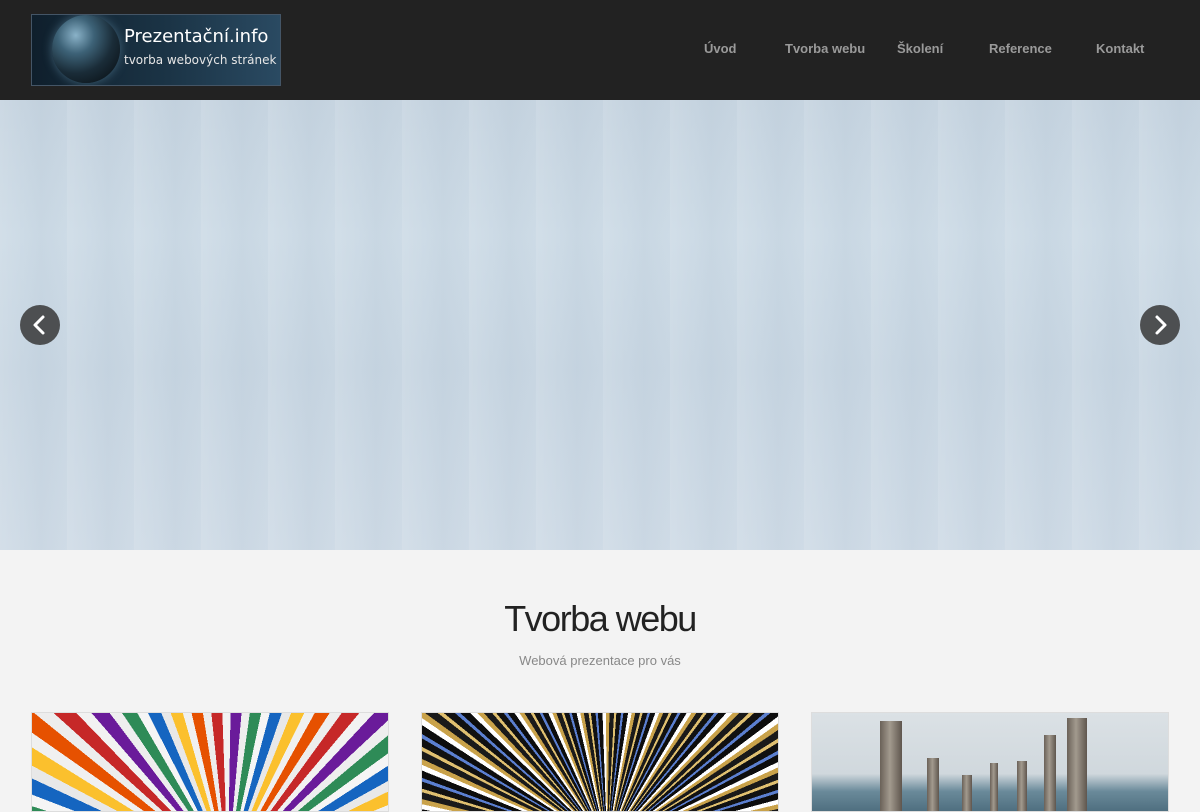 The height and width of the screenshot is (812, 1200). What do you see at coordinates (720, 48) in the screenshot?
I see `nav-item-uvod: Úvod` at bounding box center [720, 48].